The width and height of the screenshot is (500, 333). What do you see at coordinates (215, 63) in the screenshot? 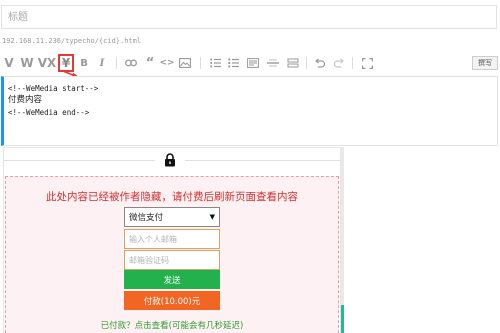
I see `ordered-list-icon` at bounding box center [215, 63].